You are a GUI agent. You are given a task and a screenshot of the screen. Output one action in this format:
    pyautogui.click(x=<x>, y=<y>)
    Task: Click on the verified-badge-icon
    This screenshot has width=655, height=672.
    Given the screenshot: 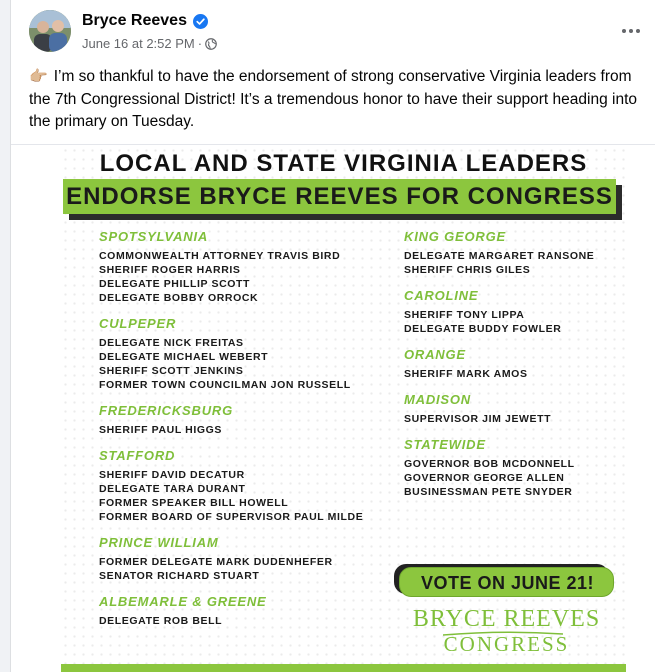 What is the action you would take?
    pyautogui.click(x=200, y=21)
    